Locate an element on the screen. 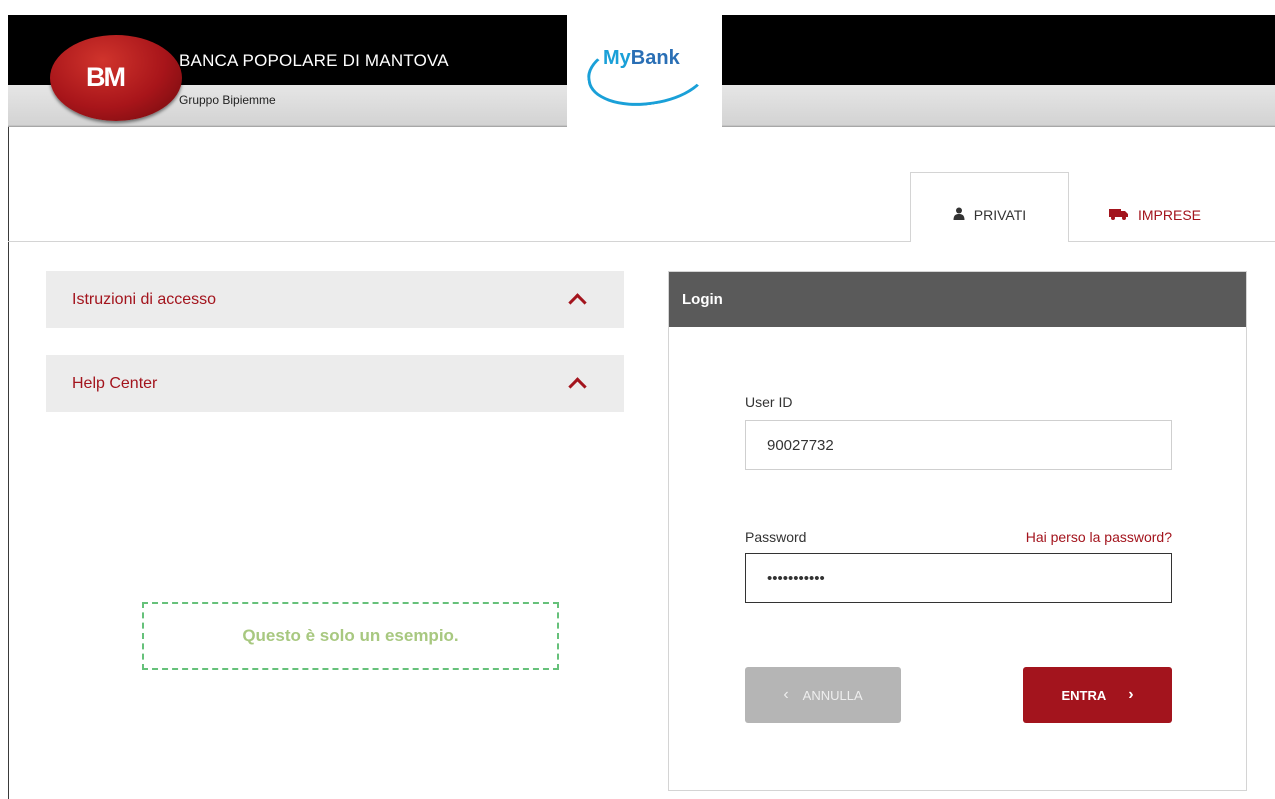 The image size is (1275, 799). bank-name: BANCA POPOLARE DI MANTOVA is located at coordinates (314, 60).